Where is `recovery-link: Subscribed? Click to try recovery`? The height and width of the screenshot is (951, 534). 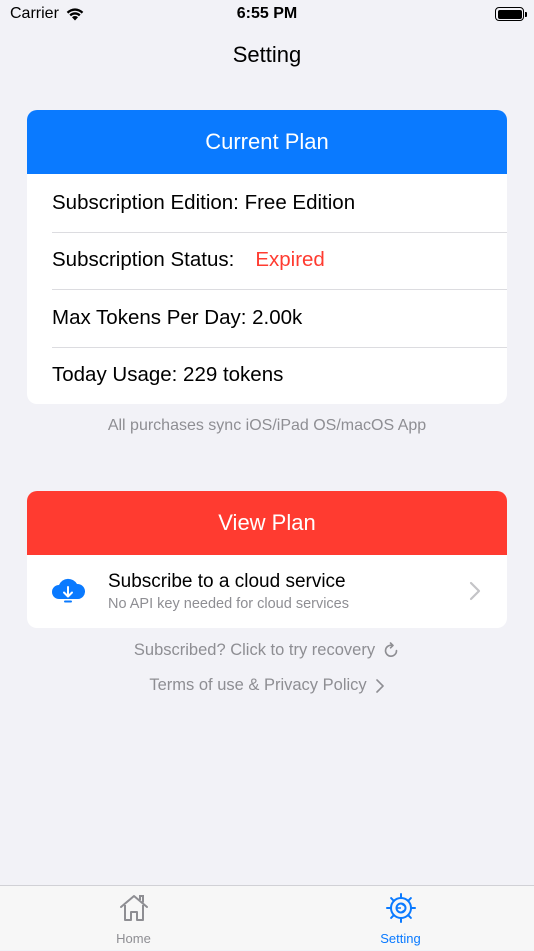
recovery-link: Subscribed? Click to try recovery is located at coordinates (267, 650).